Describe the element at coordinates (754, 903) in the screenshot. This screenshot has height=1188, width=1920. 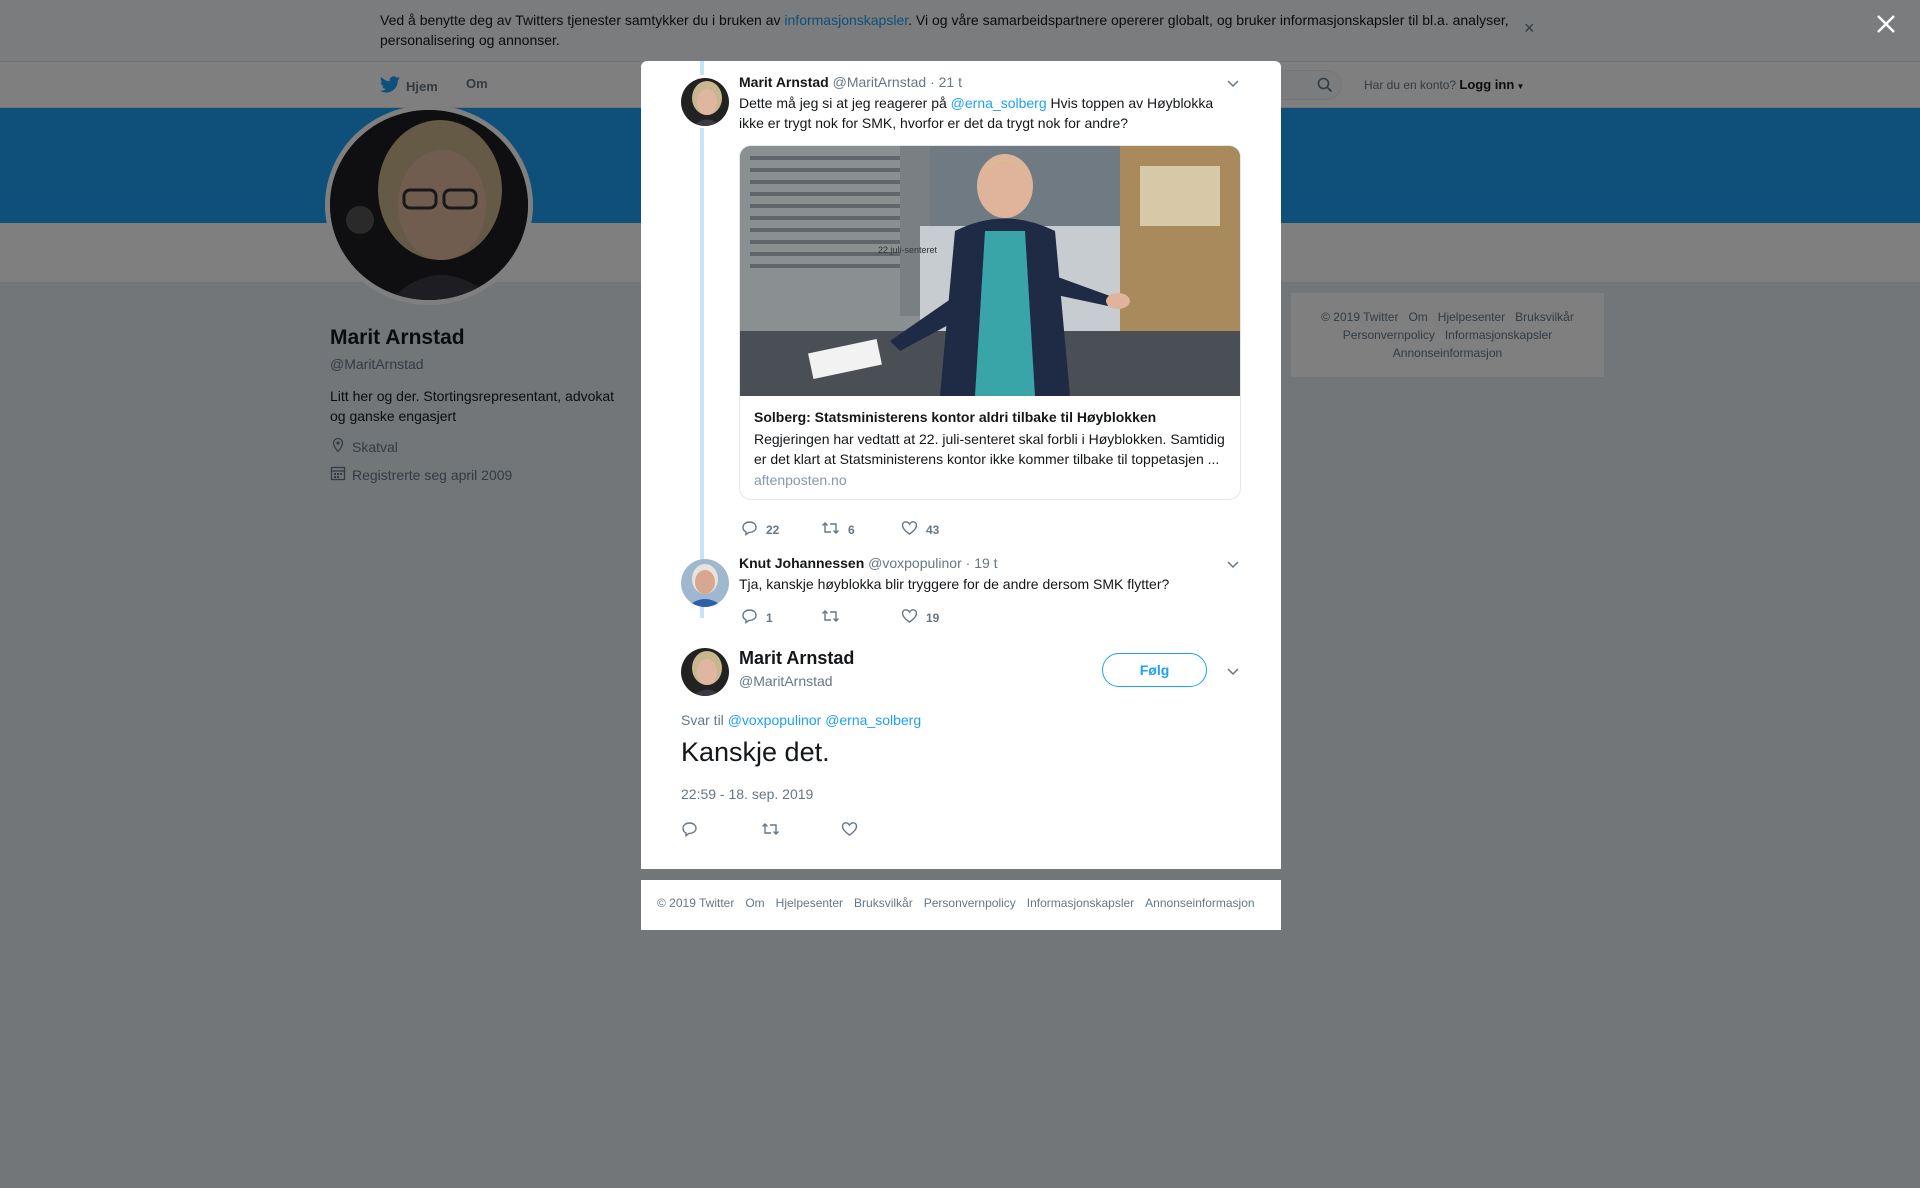
I see `footer-link: Om` at that location.